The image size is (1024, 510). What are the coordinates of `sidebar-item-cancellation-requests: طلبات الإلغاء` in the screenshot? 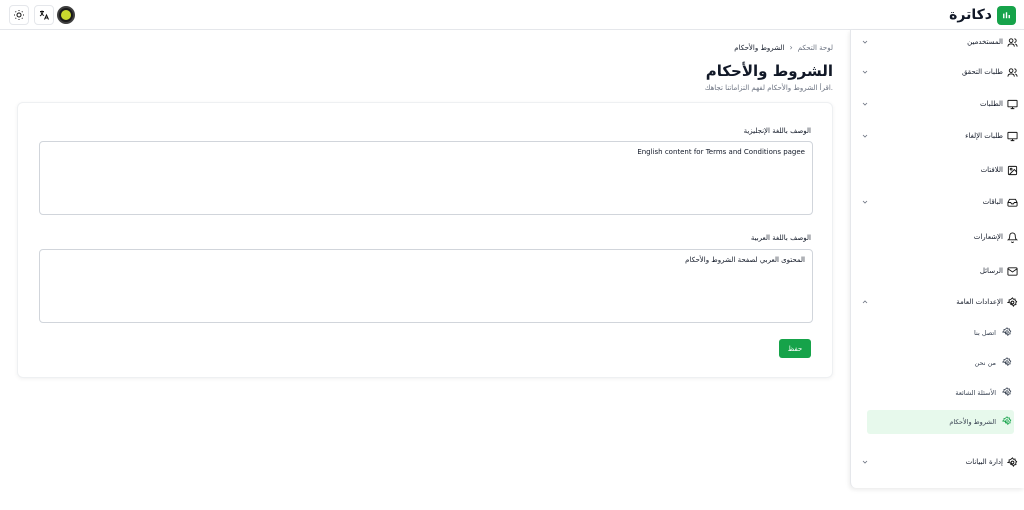 It's located at (937, 136).